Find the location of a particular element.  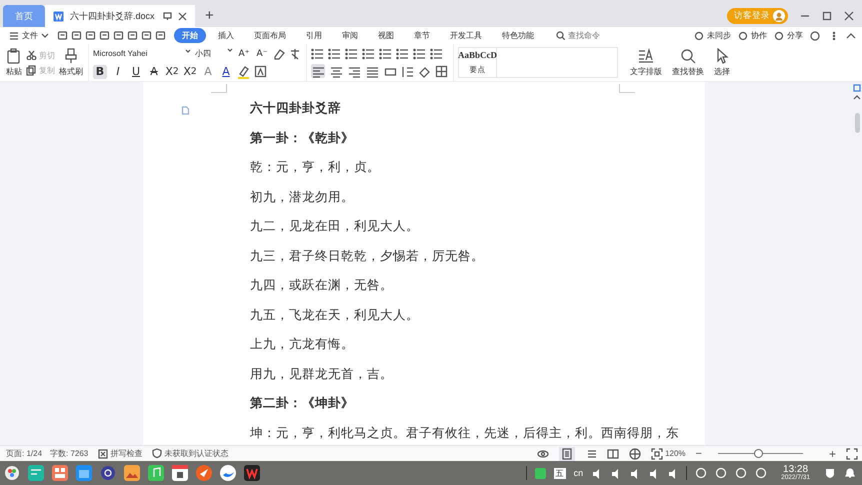

paragraph: 上九，亢龙有悔。 is located at coordinates (302, 344).